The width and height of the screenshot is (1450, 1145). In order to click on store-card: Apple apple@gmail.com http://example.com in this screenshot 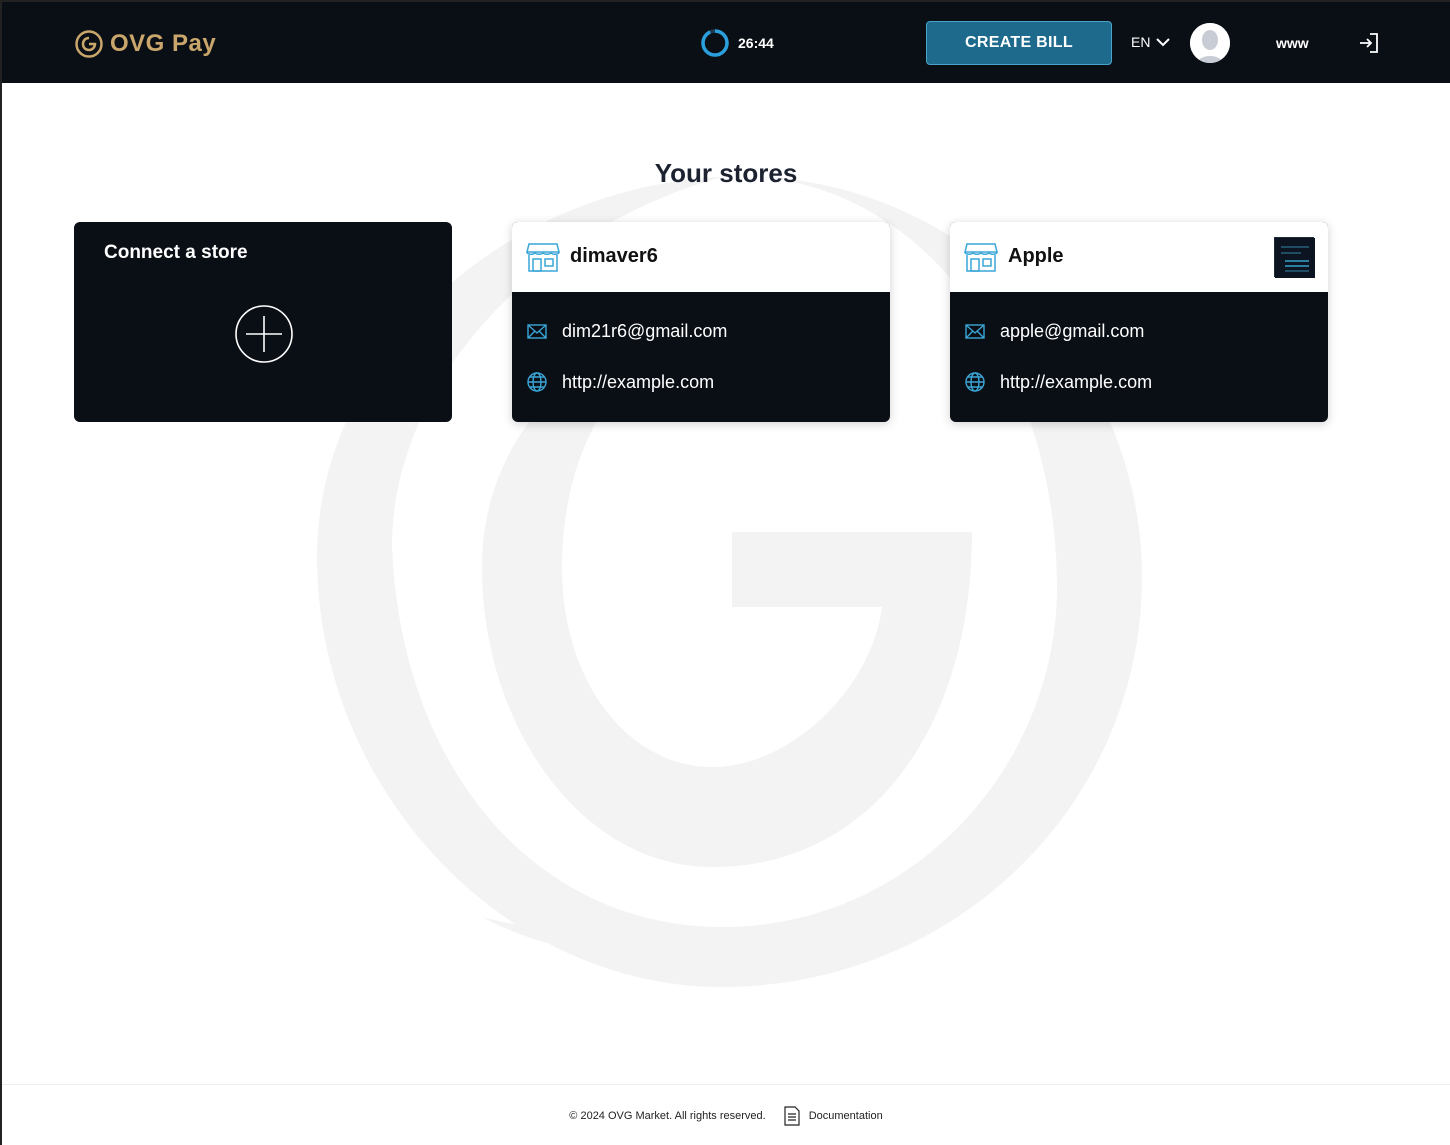, I will do `click(1139, 322)`.